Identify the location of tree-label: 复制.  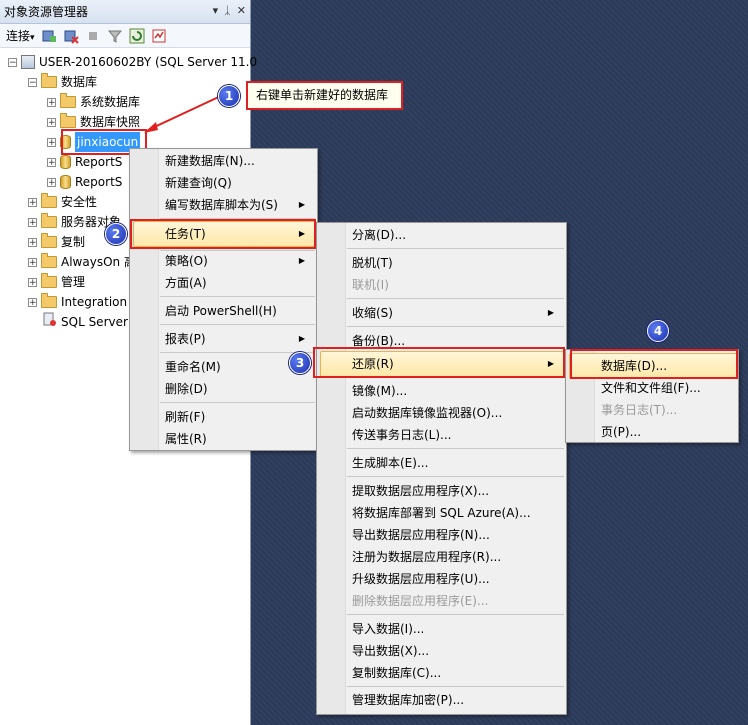
(73, 242).